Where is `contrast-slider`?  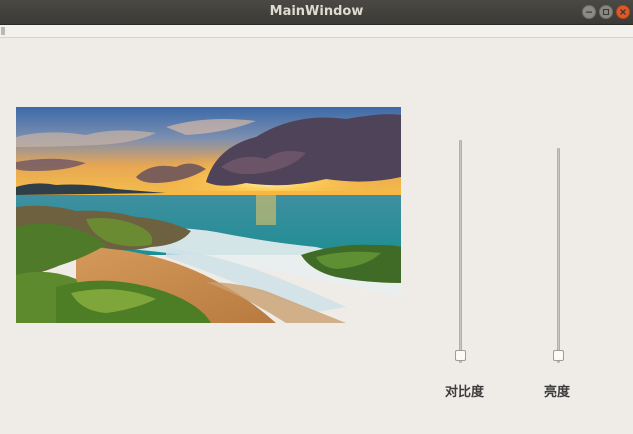
contrast-slider is located at coordinates (461, 251).